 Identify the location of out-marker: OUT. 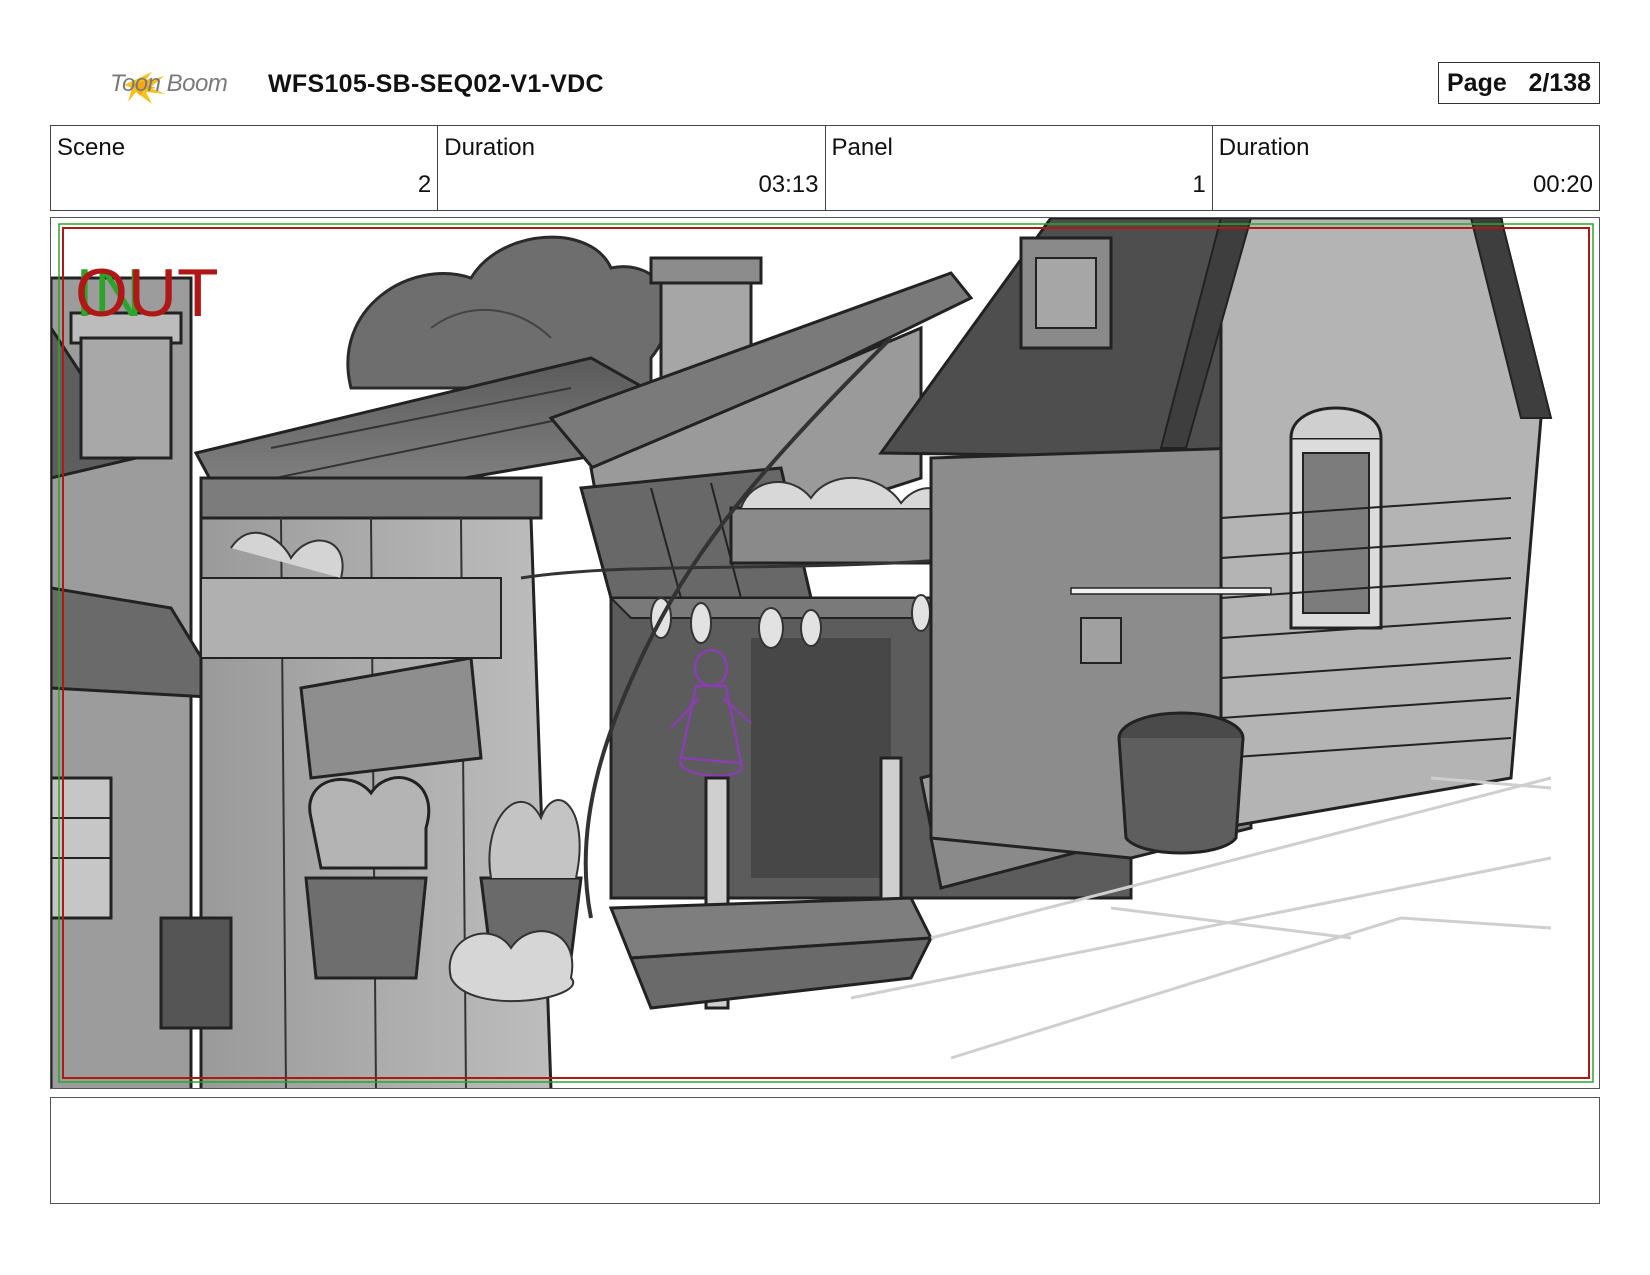
(147, 293).